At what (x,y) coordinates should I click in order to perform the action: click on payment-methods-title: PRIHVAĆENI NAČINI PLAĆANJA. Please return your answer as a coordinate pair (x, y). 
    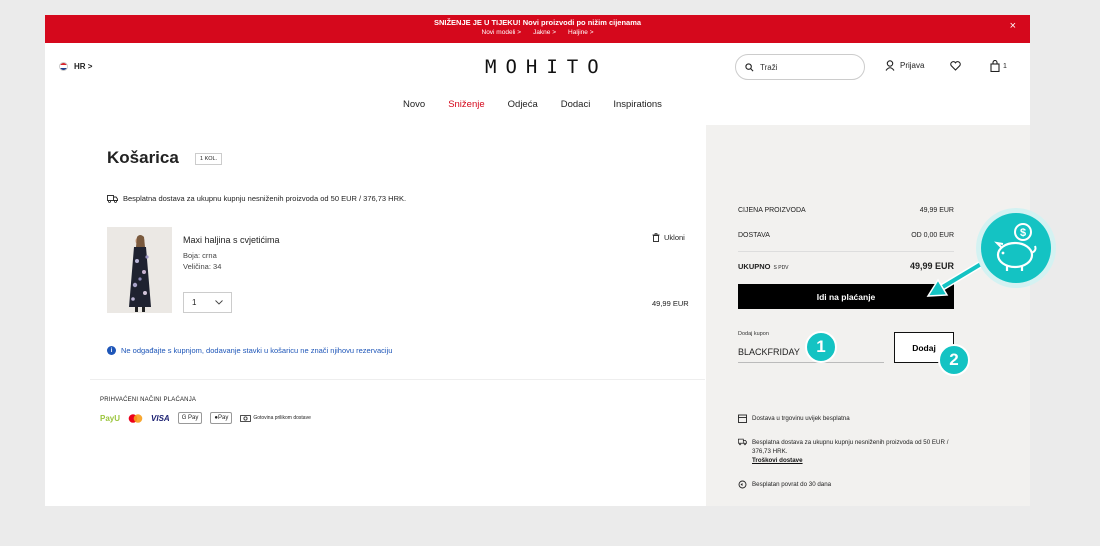
    Looking at the image, I should click on (148, 400).